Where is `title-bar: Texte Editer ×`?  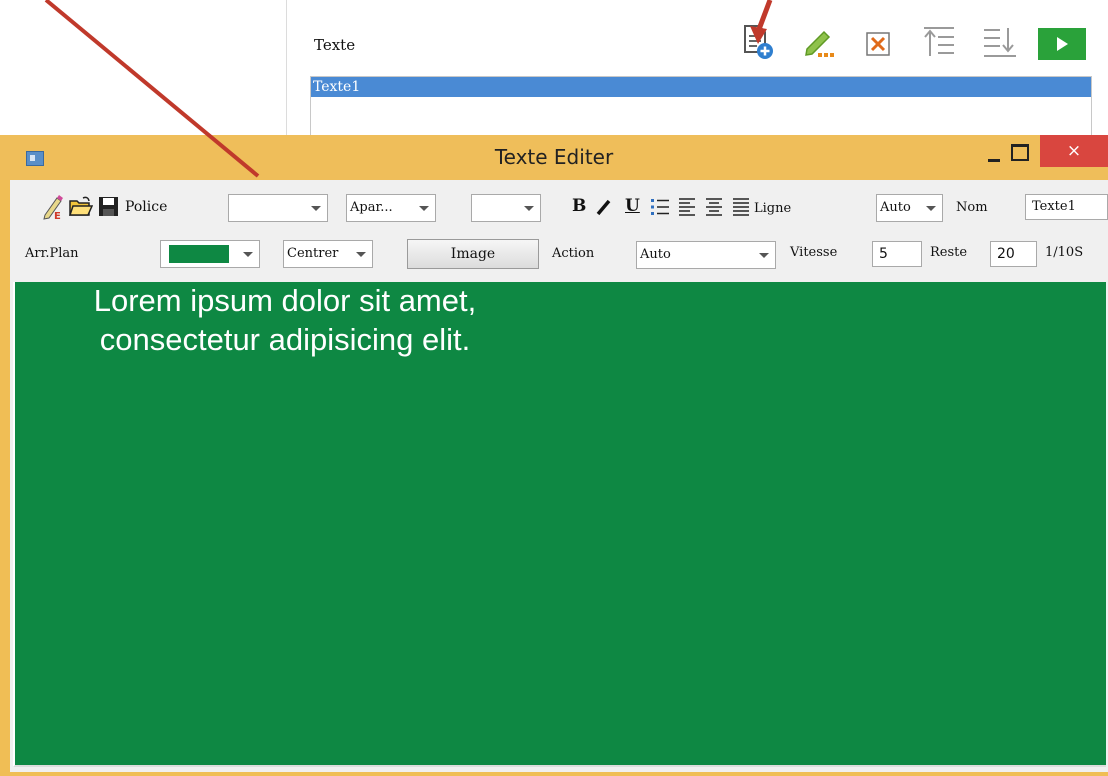 title-bar: Texte Editer × is located at coordinates (554, 157).